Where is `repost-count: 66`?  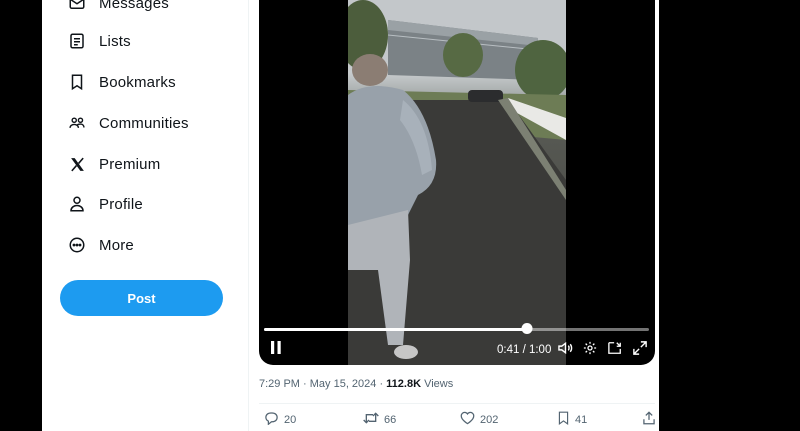 repost-count: 66 is located at coordinates (390, 419).